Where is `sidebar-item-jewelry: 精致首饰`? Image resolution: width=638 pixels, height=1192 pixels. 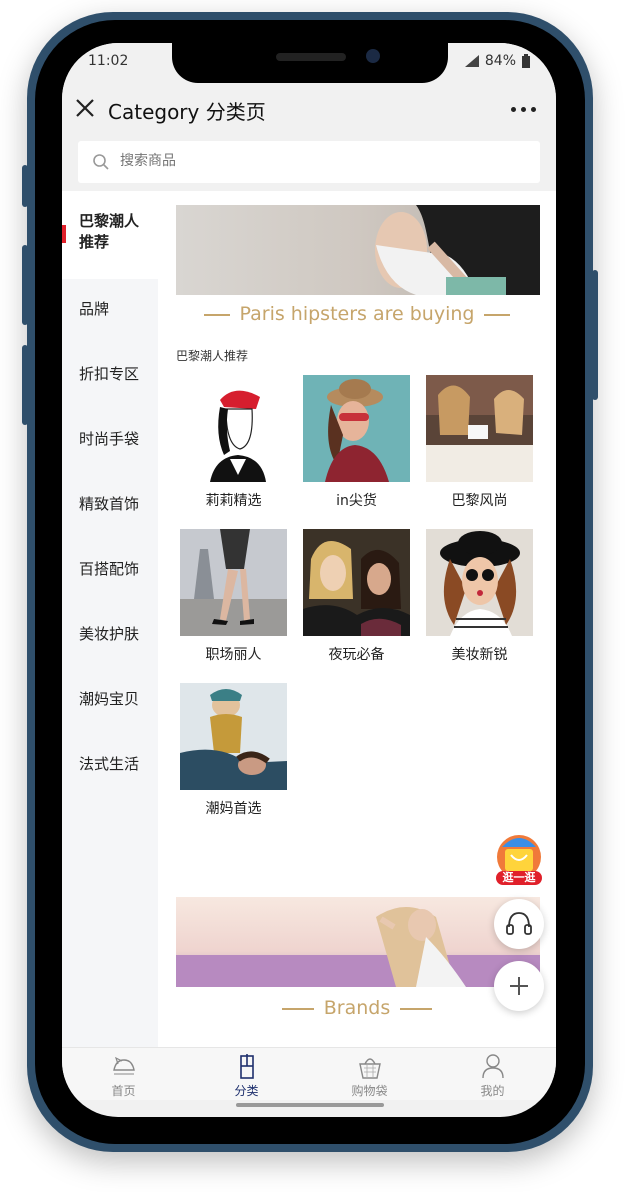
sidebar-item-jewelry: 精致首饰 is located at coordinates (110, 504).